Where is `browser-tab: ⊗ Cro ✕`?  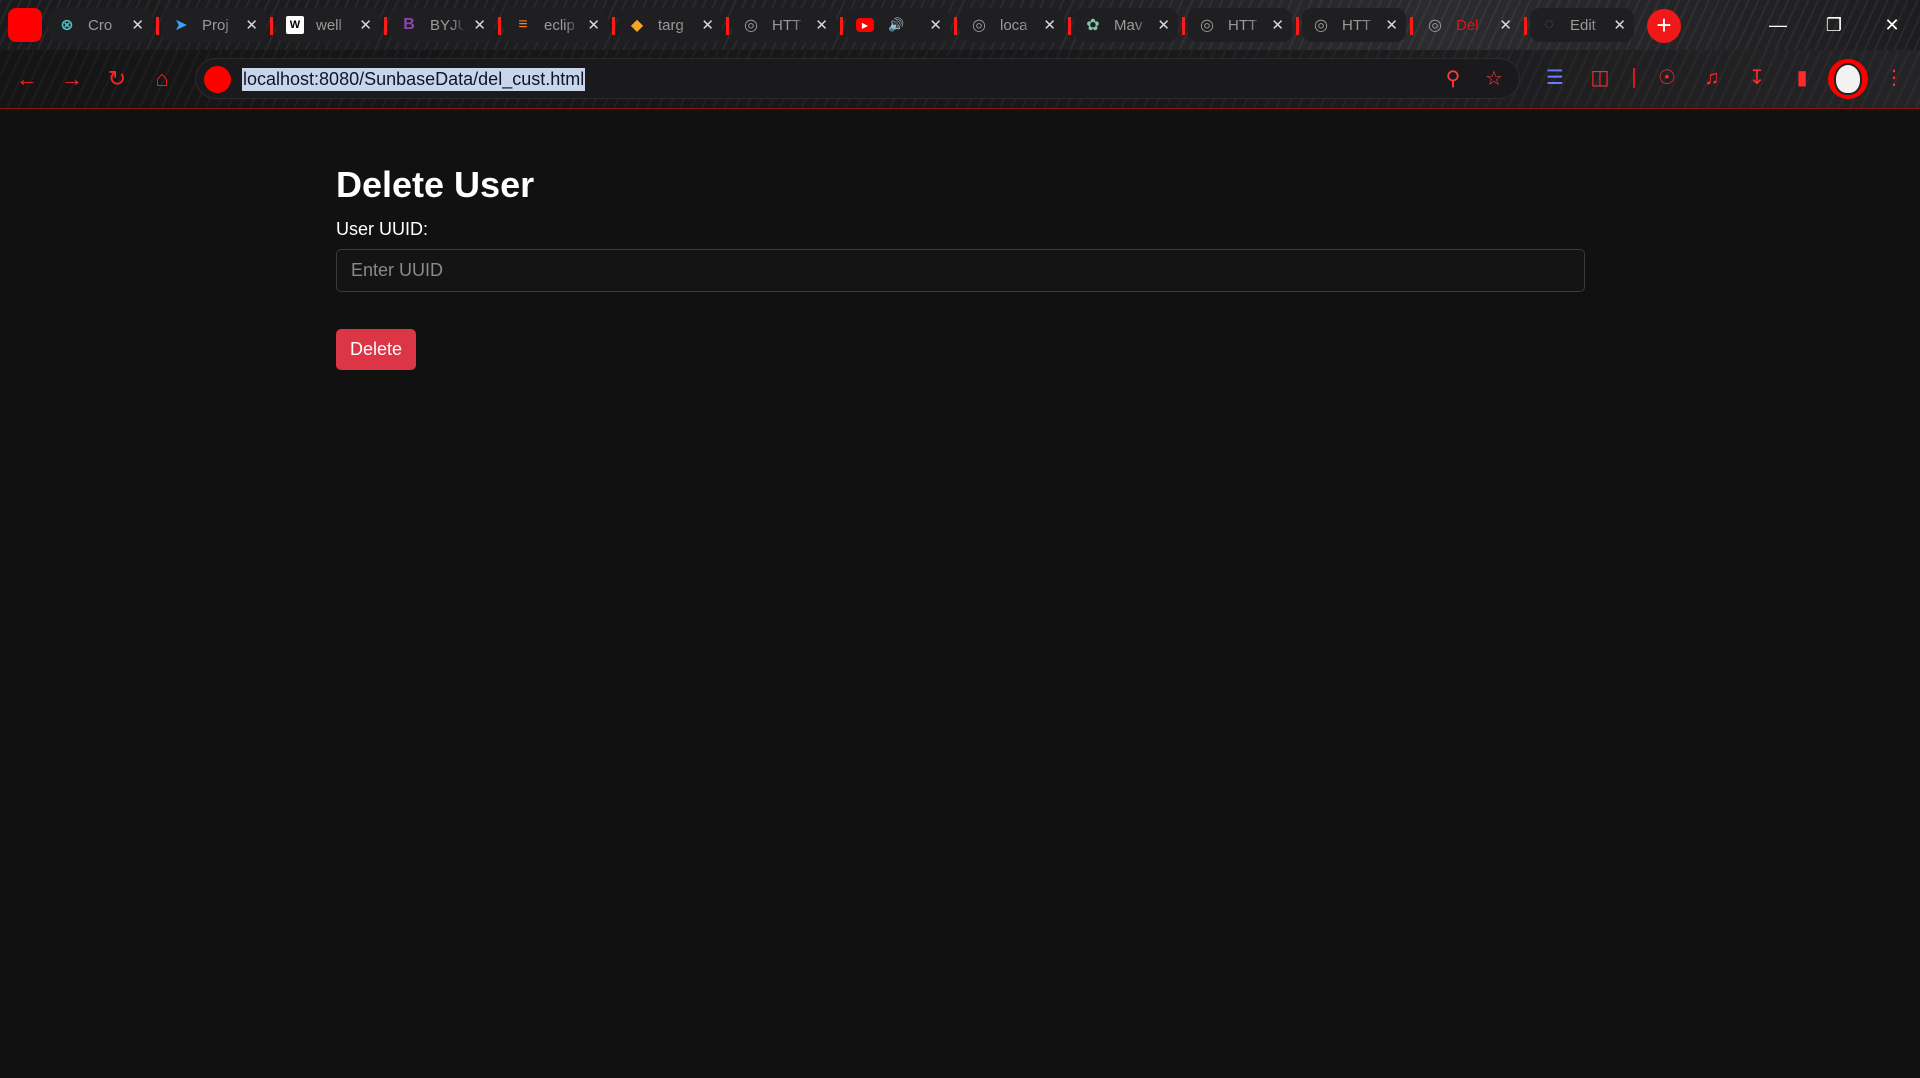 browser-tab: ⊗ Cro ✕ is located at coordinates (103, 25).